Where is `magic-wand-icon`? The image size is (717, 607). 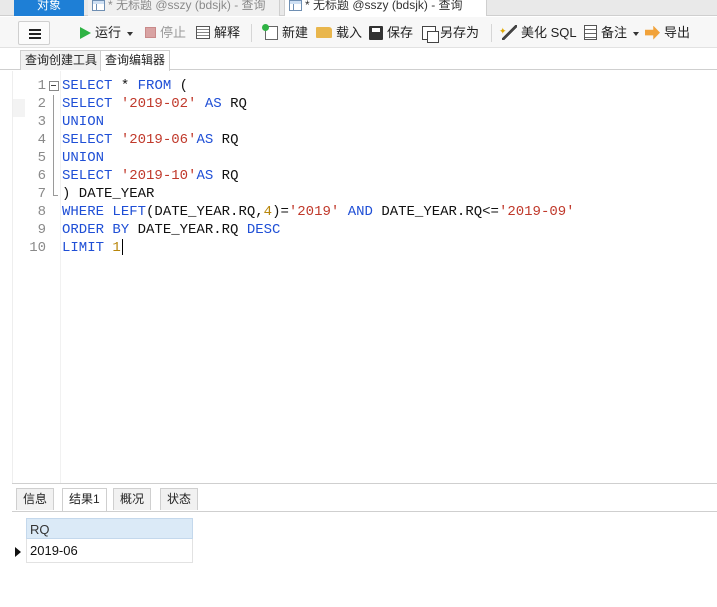 magic-wand-icon is located at coordinates (508, 31).